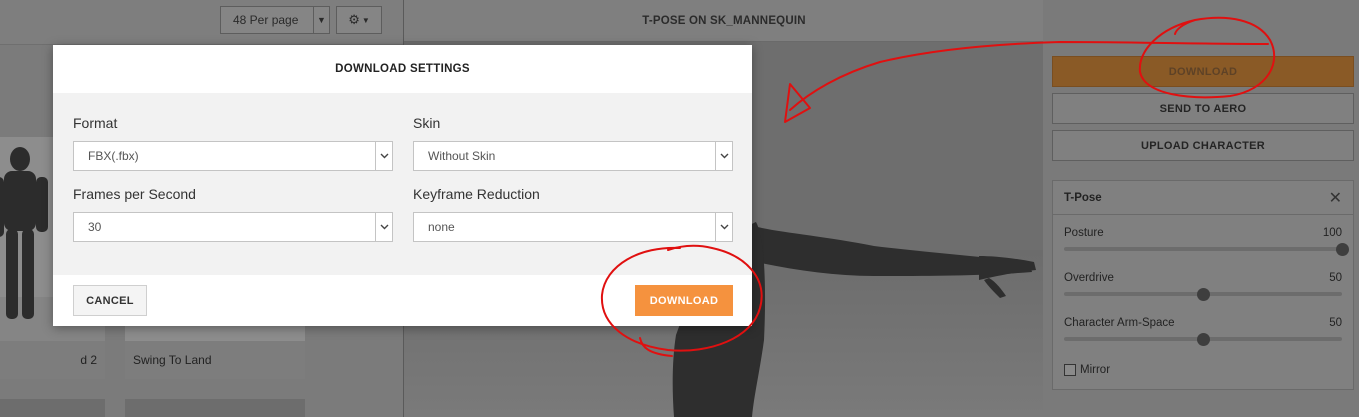 The width and height of the screenshot is (1359, 417). I want to click on fps-field: Frames per Second 30, so click(233, 214).